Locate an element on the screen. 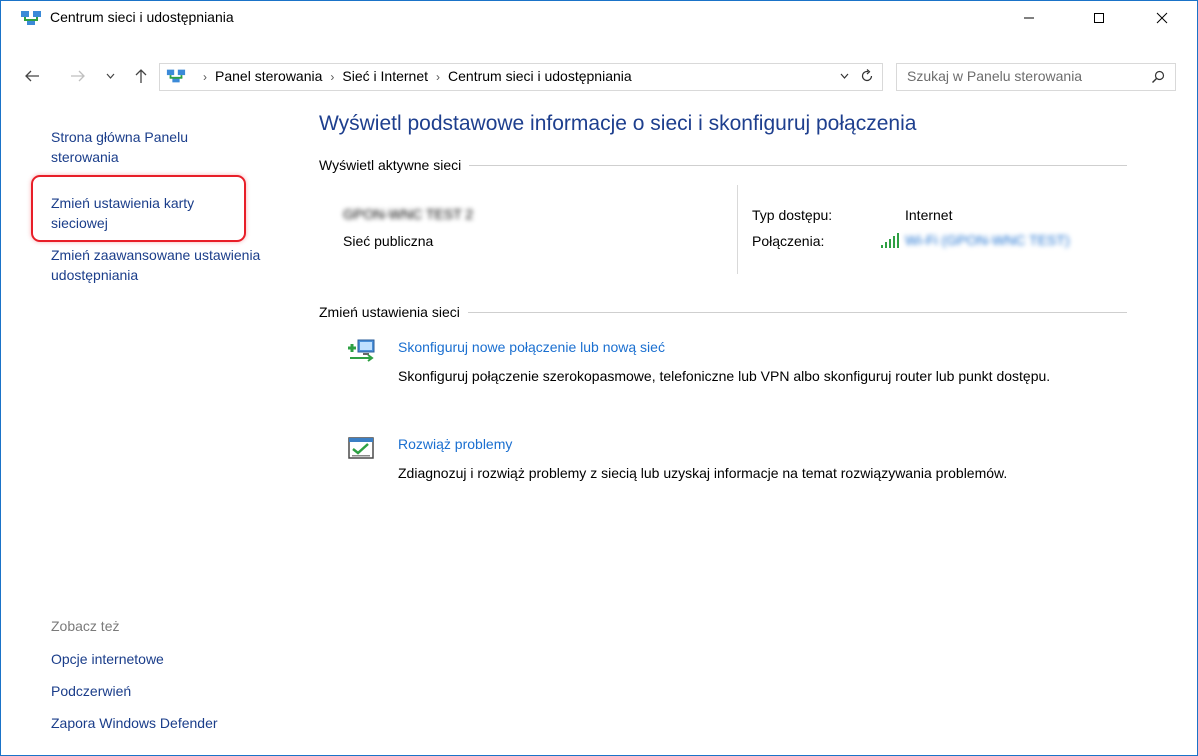 Image resolution: width=1198 pixels, height=756 pixels. recent-locations-button is located at coordinates (110, 76).